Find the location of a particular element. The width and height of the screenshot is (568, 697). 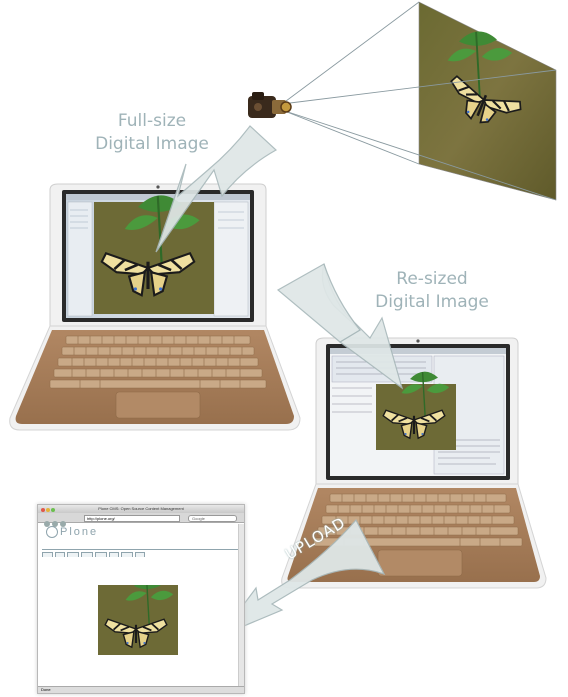

browser-toolbar: http://plone.org/ Google is located at coordinates (141, 520).